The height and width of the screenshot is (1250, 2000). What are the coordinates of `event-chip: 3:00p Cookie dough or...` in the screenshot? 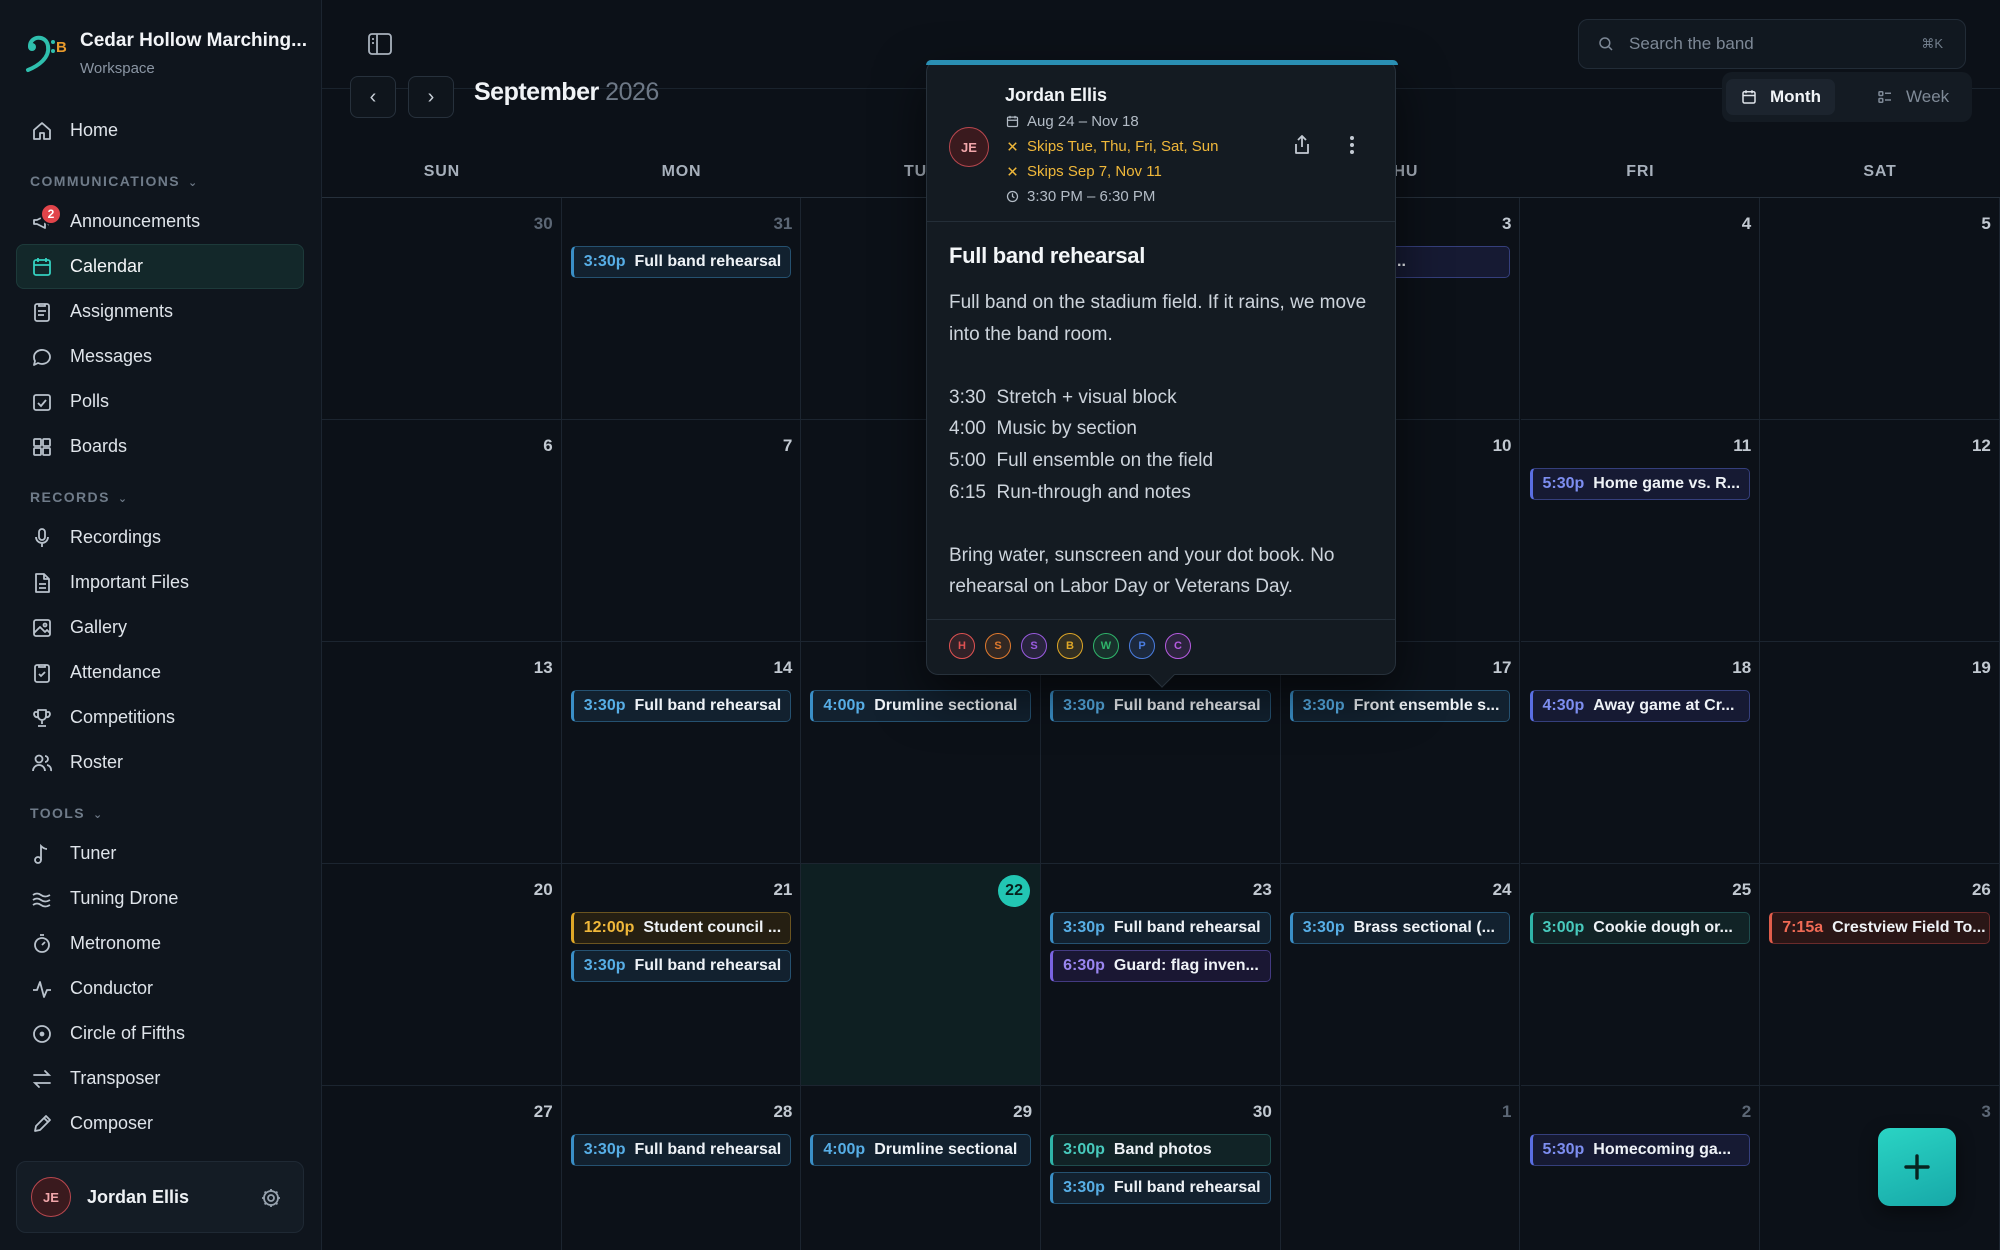 It's located at (1640, 928).